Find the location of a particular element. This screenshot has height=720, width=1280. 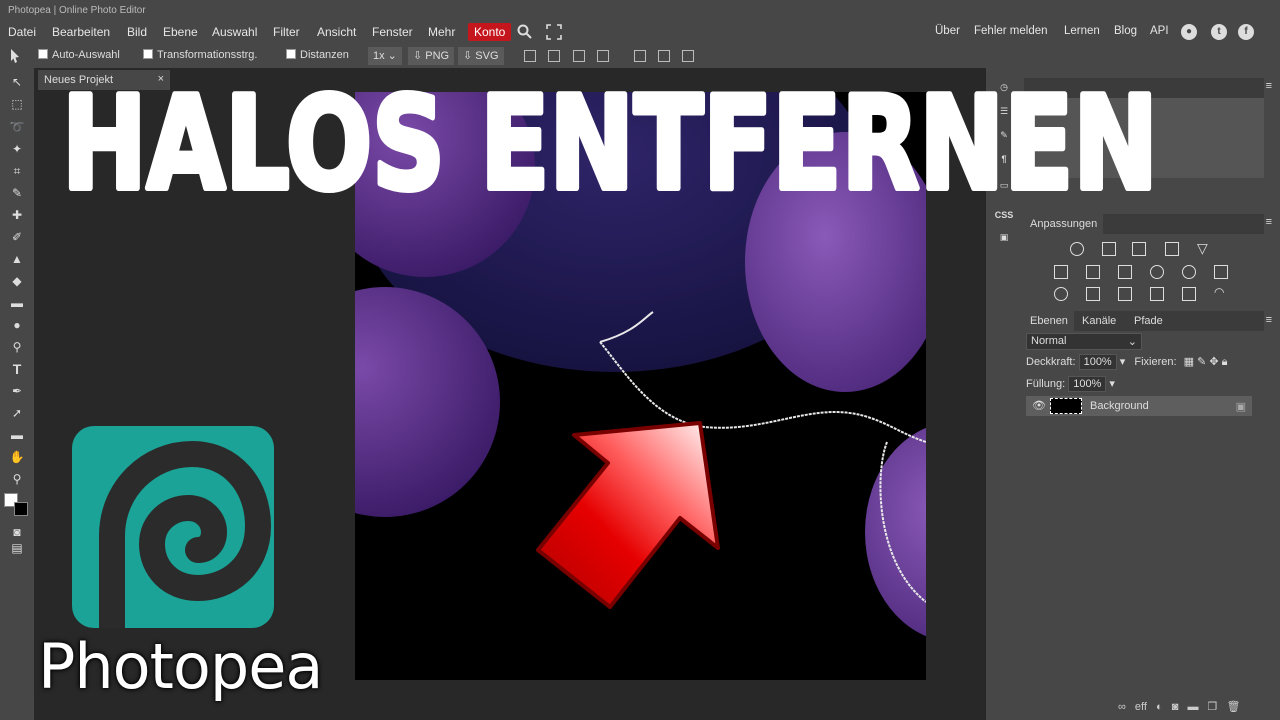

distances-checkbox: Distanzen is located at coordinates (317, 55).